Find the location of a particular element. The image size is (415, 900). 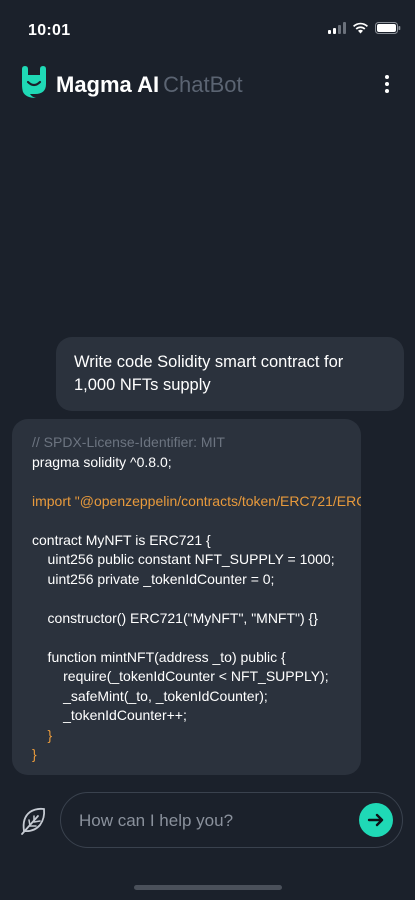

message-input-container is located at coordinates (231, 820).